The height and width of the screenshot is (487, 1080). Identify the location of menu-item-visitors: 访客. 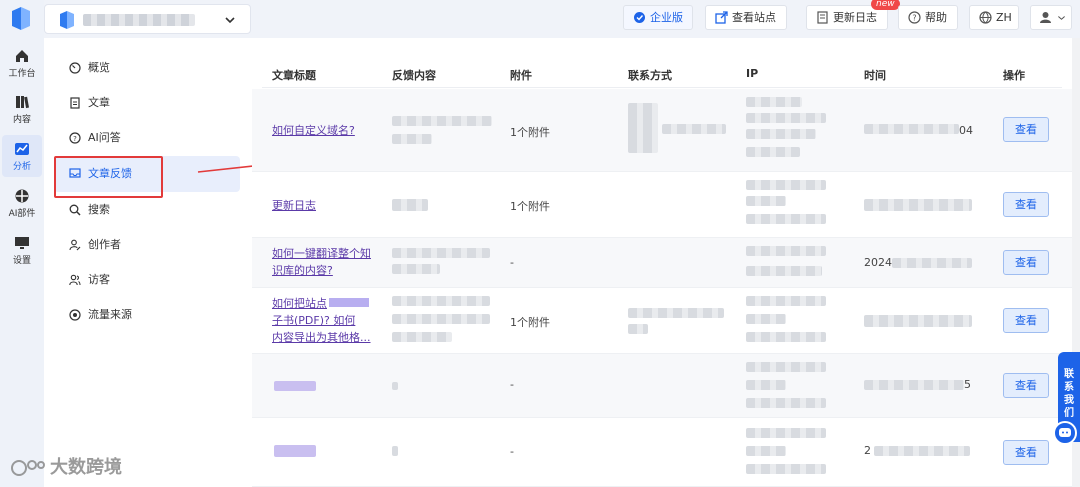
(147, 280).